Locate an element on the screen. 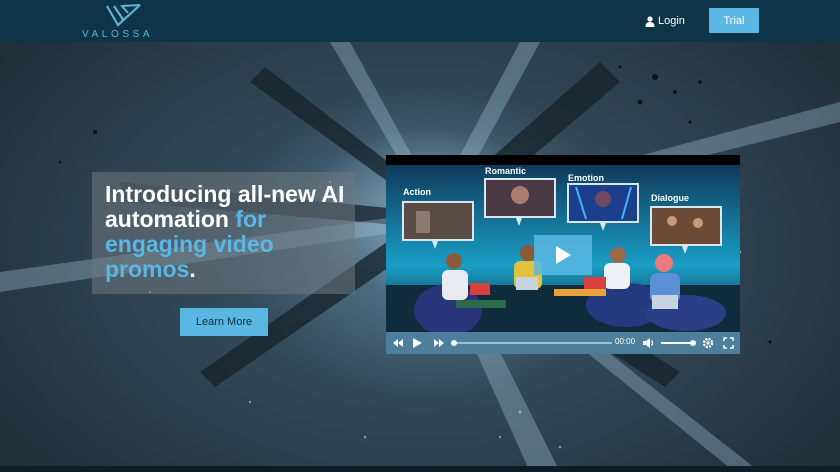 Image resolution: width=840 pixels, height=472 pixels. valossa-logo-icon is located at coordinates (123, 15).